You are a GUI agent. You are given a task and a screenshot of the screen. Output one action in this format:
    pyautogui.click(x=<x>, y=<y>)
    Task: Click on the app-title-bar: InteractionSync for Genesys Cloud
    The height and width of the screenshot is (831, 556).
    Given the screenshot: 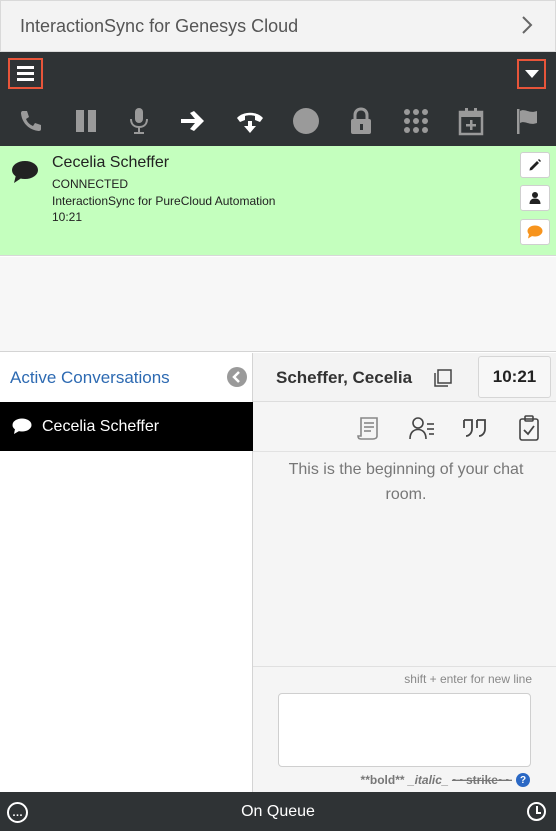 What is the action you would take?
    pyautogui.click(x=278, y=26)
    